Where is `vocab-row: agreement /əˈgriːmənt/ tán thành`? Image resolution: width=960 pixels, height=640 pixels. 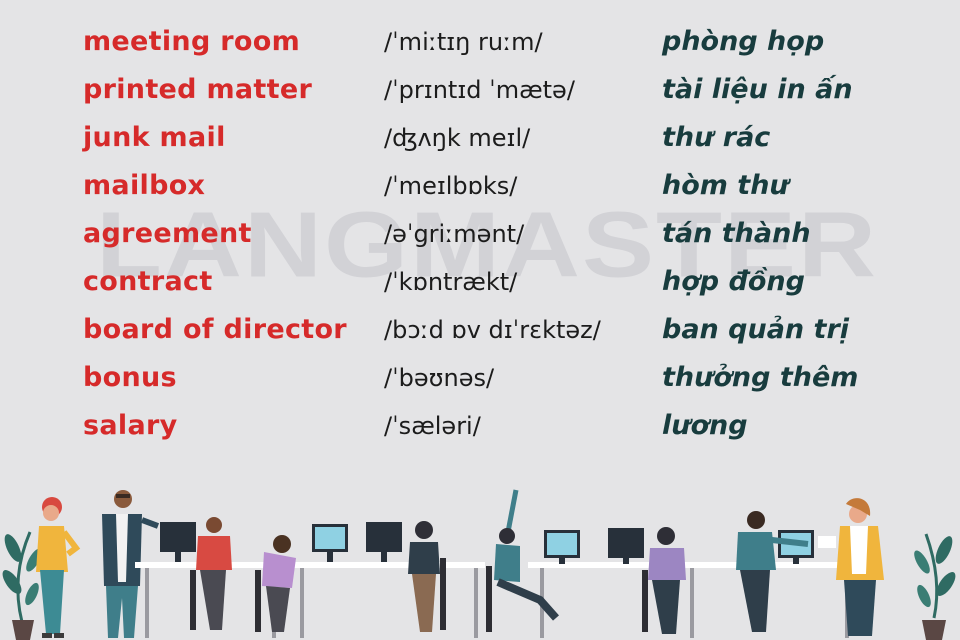
vocab-row: agreement /əˈgriːmənt/ tán thành is located at coordinates (480, 238).